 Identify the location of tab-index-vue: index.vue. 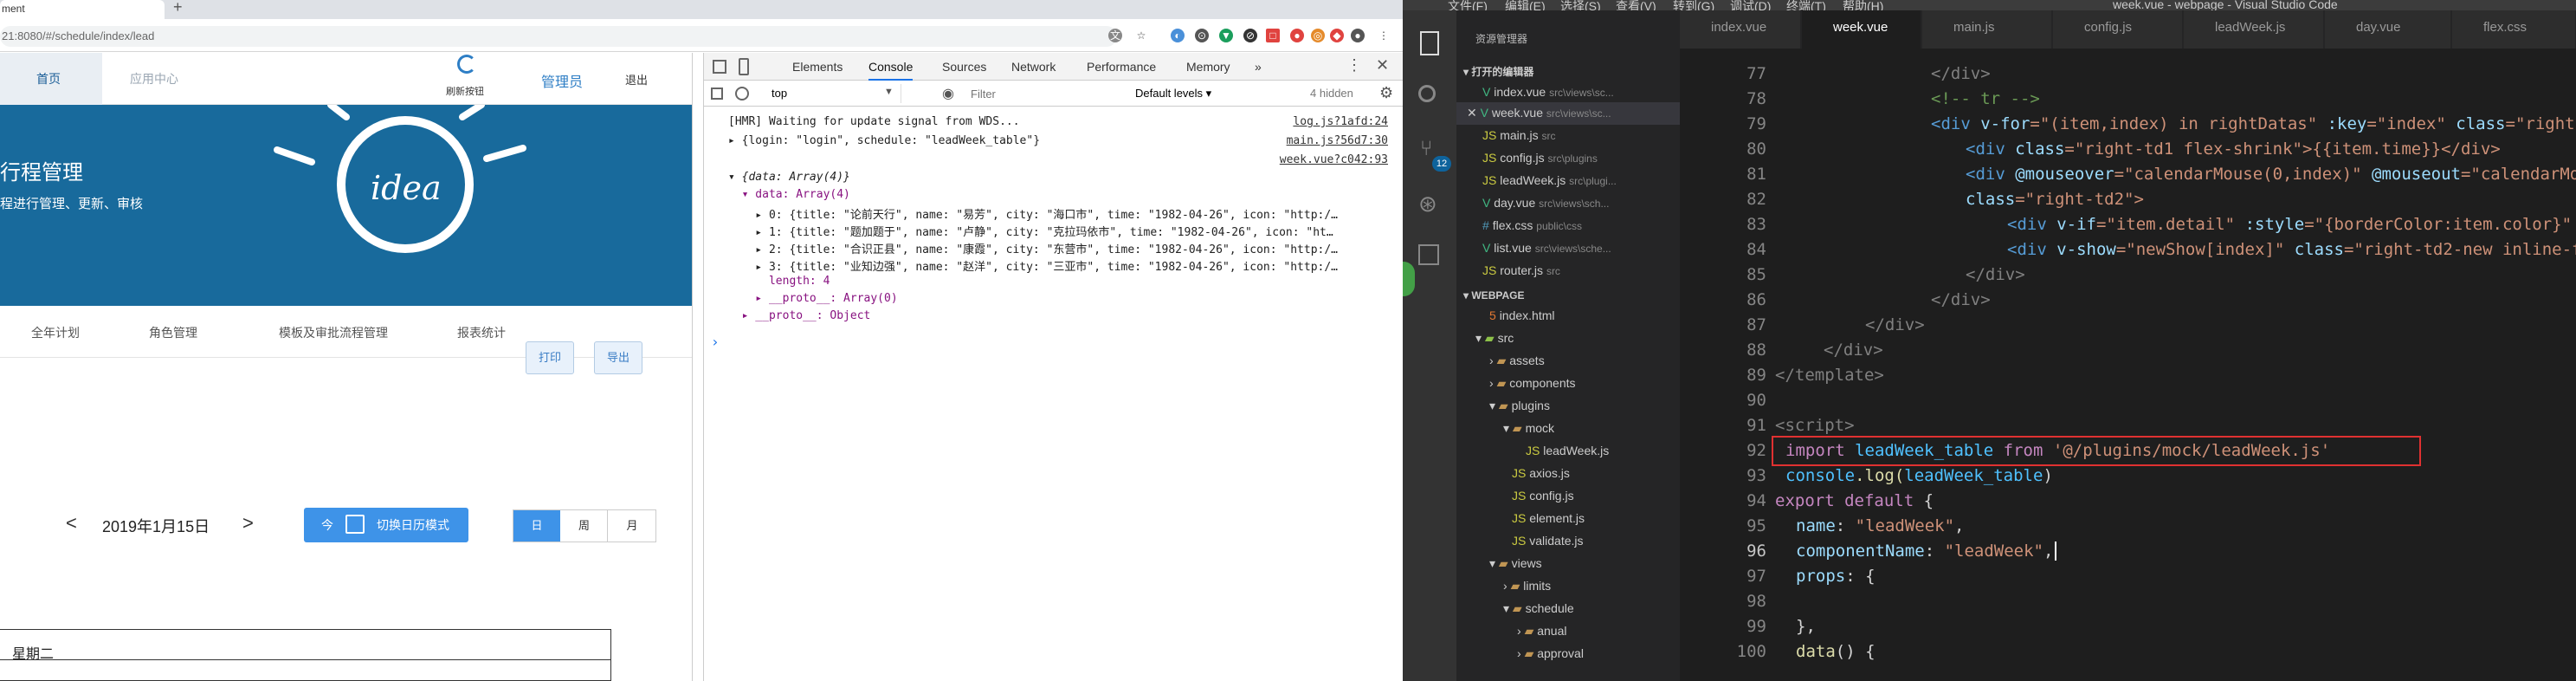
(1740, 30).